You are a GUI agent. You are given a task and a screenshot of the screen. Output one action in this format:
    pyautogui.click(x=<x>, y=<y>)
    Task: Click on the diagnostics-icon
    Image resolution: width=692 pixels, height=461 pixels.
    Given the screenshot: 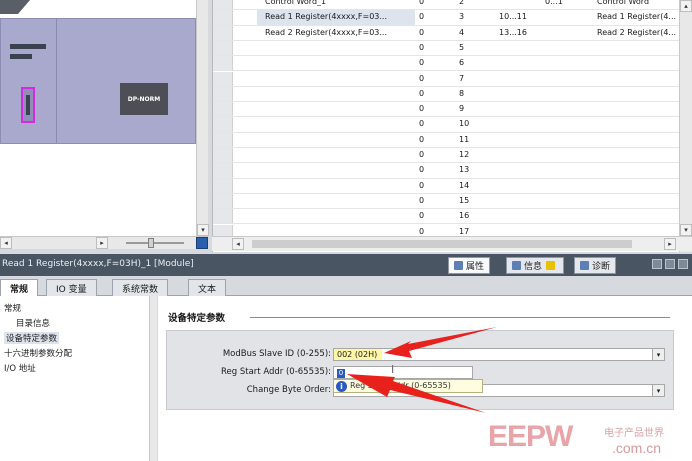 What is the action you would take?
    pyautogui.click(x=584, y=265)
    